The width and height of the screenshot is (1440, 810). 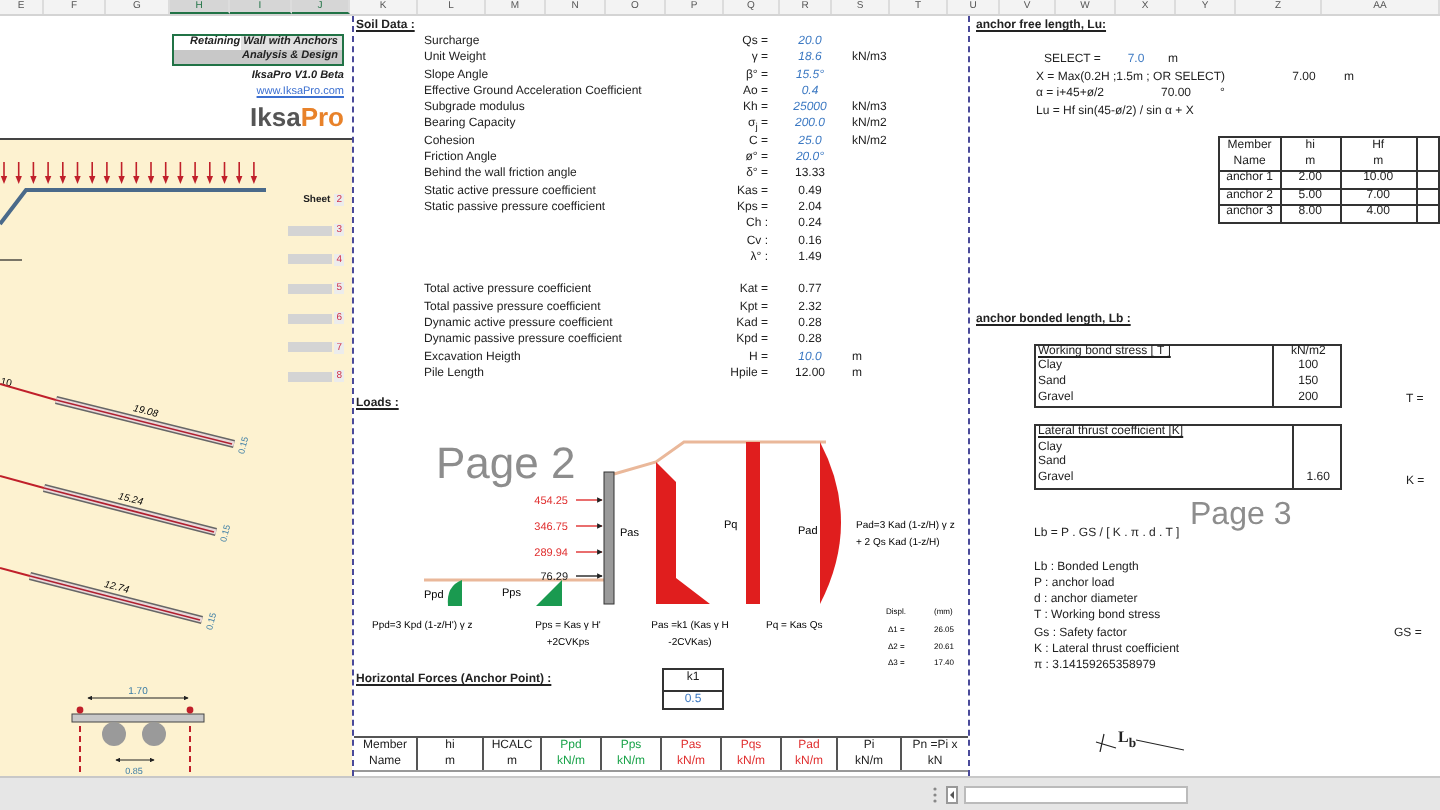 What do you see at coordinates (952, 794) in the screenshot?
I see `scroll-left-icon` at bounding box center [952, 794].